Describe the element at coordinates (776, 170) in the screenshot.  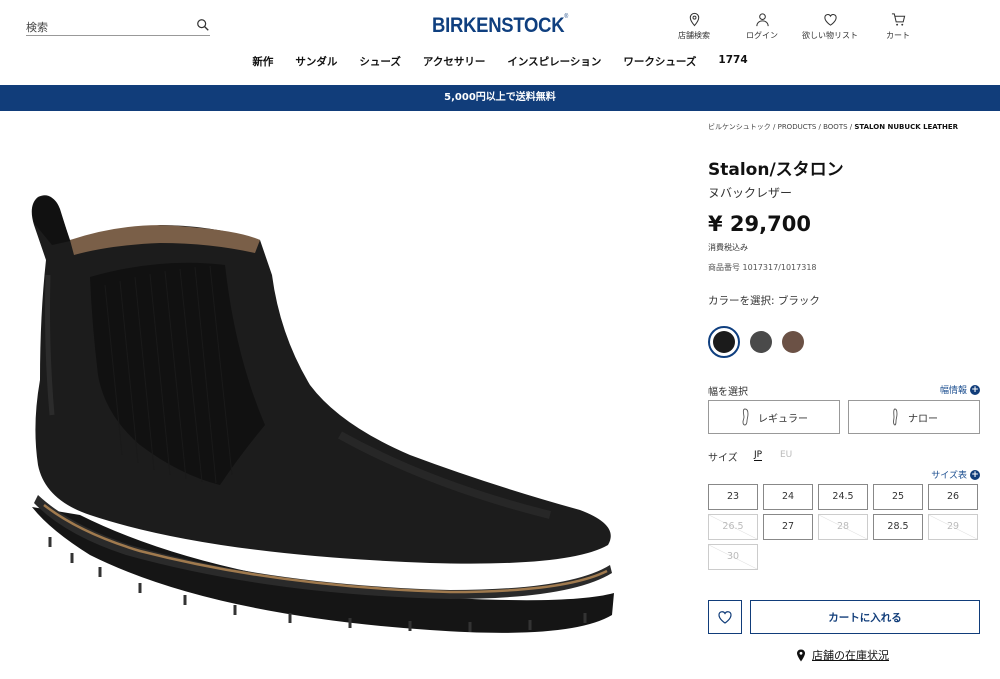
I see `product-title: Stalon/スタロン` at that location.